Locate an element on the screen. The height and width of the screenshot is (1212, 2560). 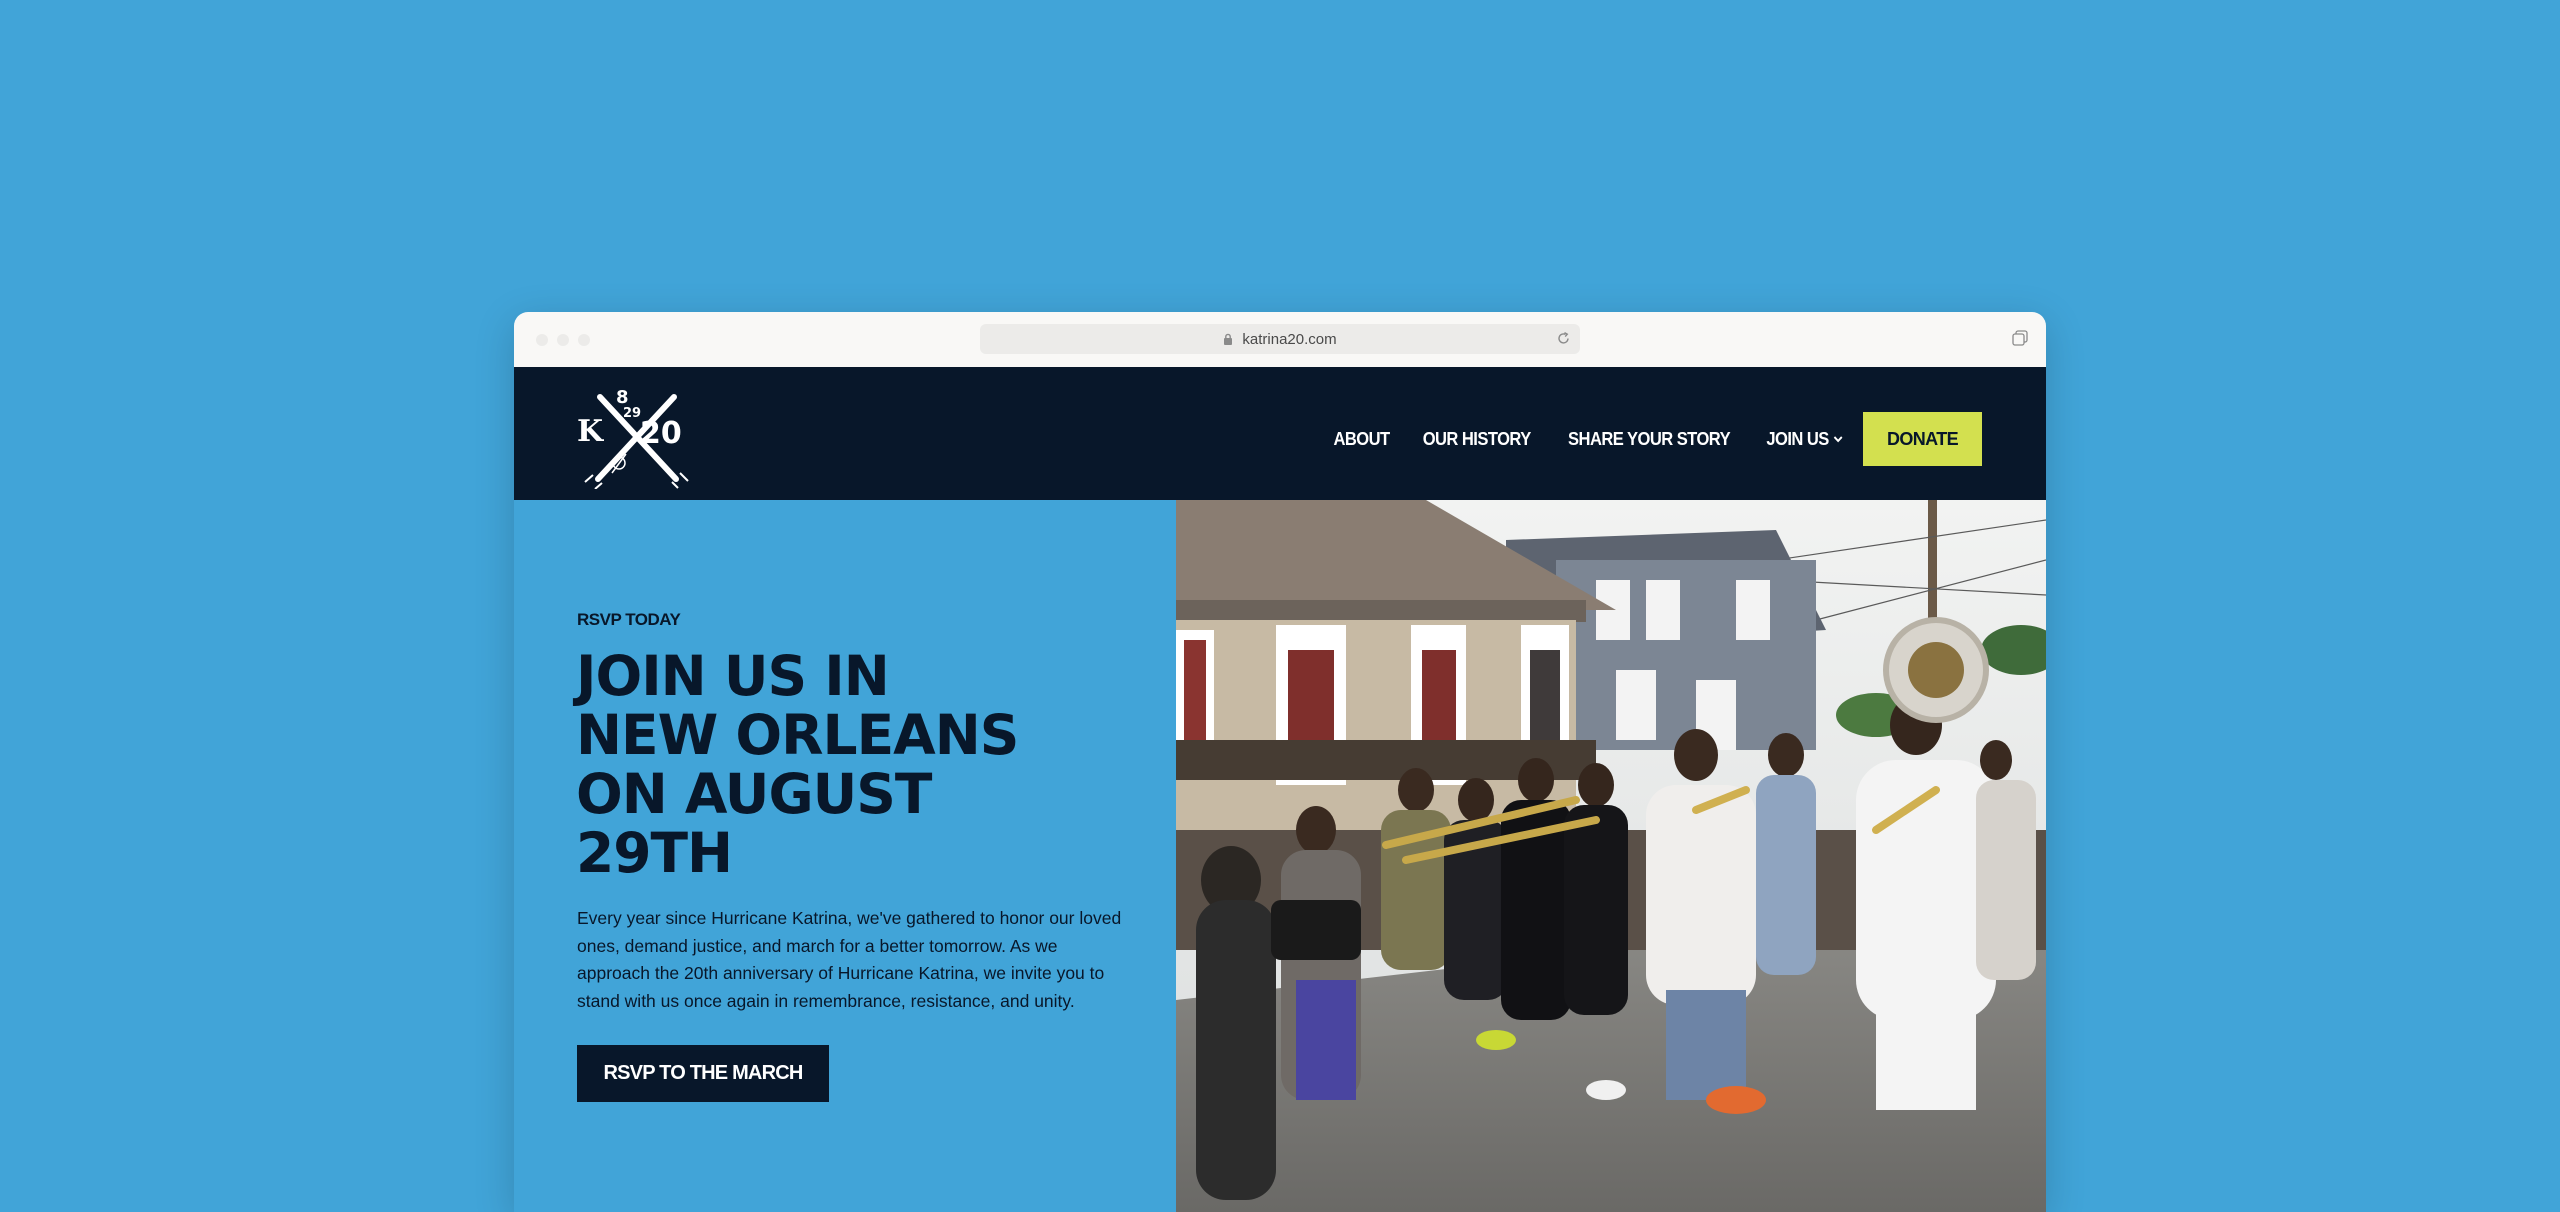
window-controls is located at coordinates (563, 340).